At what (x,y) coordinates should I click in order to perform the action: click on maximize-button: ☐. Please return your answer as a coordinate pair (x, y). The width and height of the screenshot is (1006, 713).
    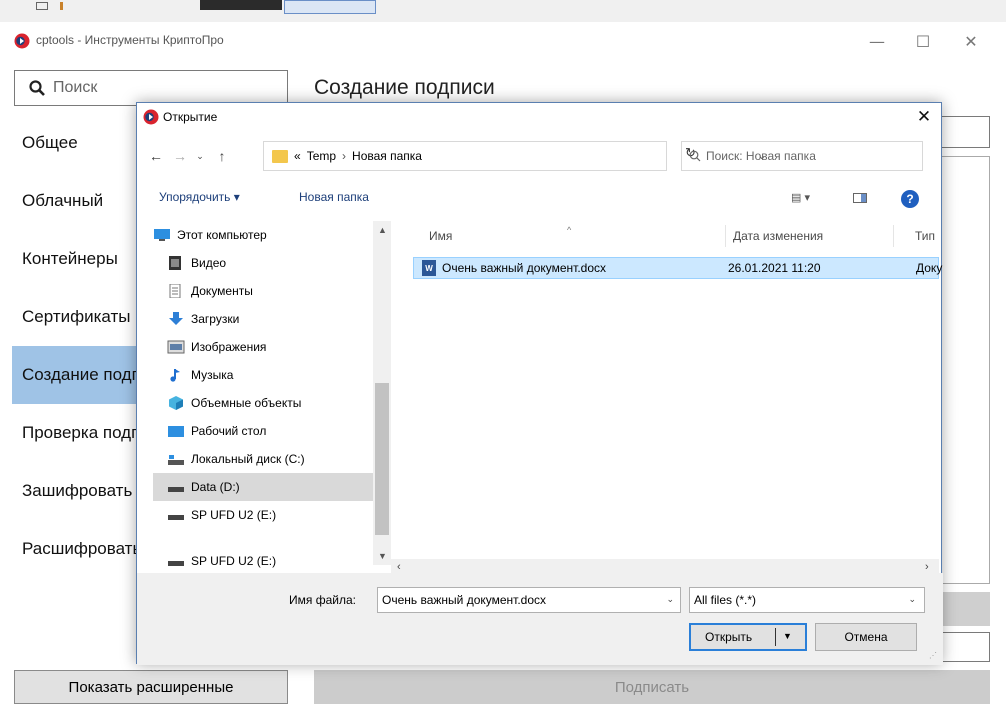
    Looking at the image, I should click on (923, 41).